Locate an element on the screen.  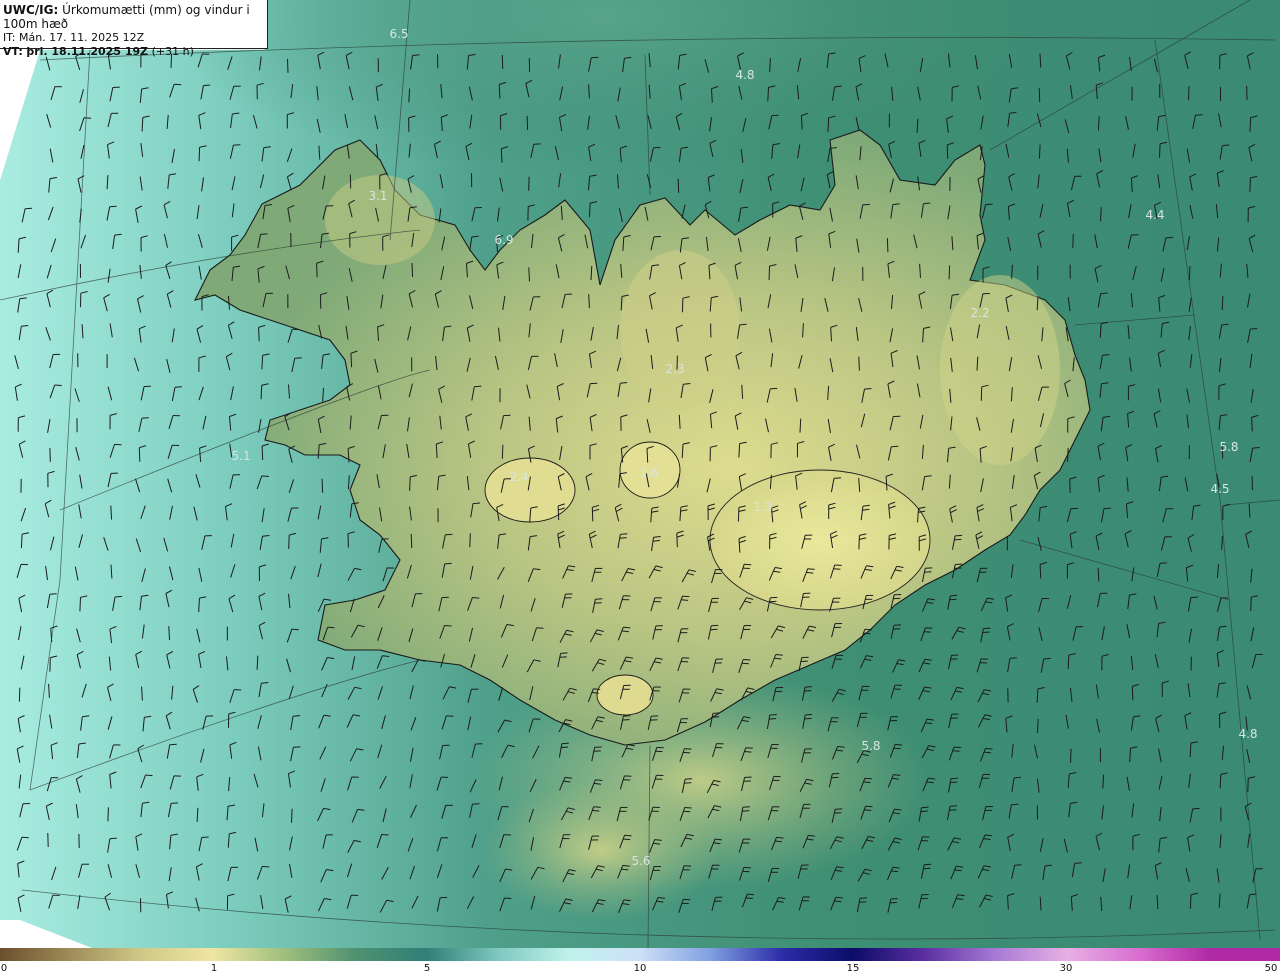
field-value-label: 4.8 is located at coordinates (745, 75).